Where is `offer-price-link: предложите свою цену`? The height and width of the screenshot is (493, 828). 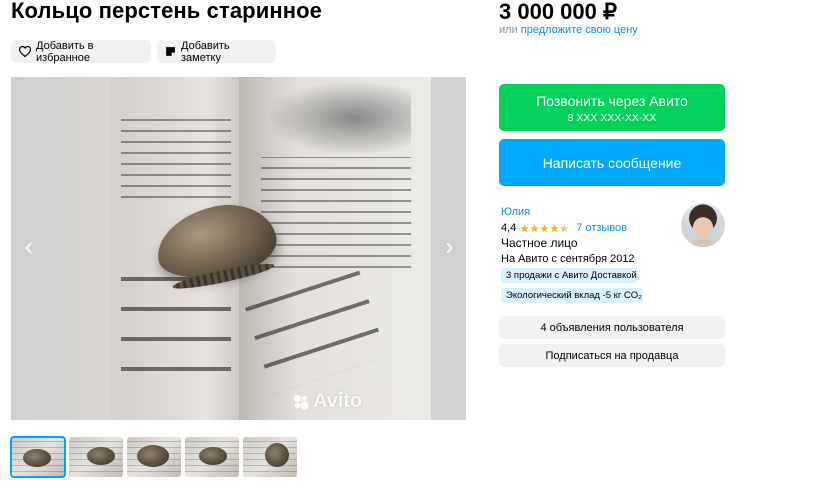
offer-price-link: предложите свою цену is located at coordinates (579, 30).